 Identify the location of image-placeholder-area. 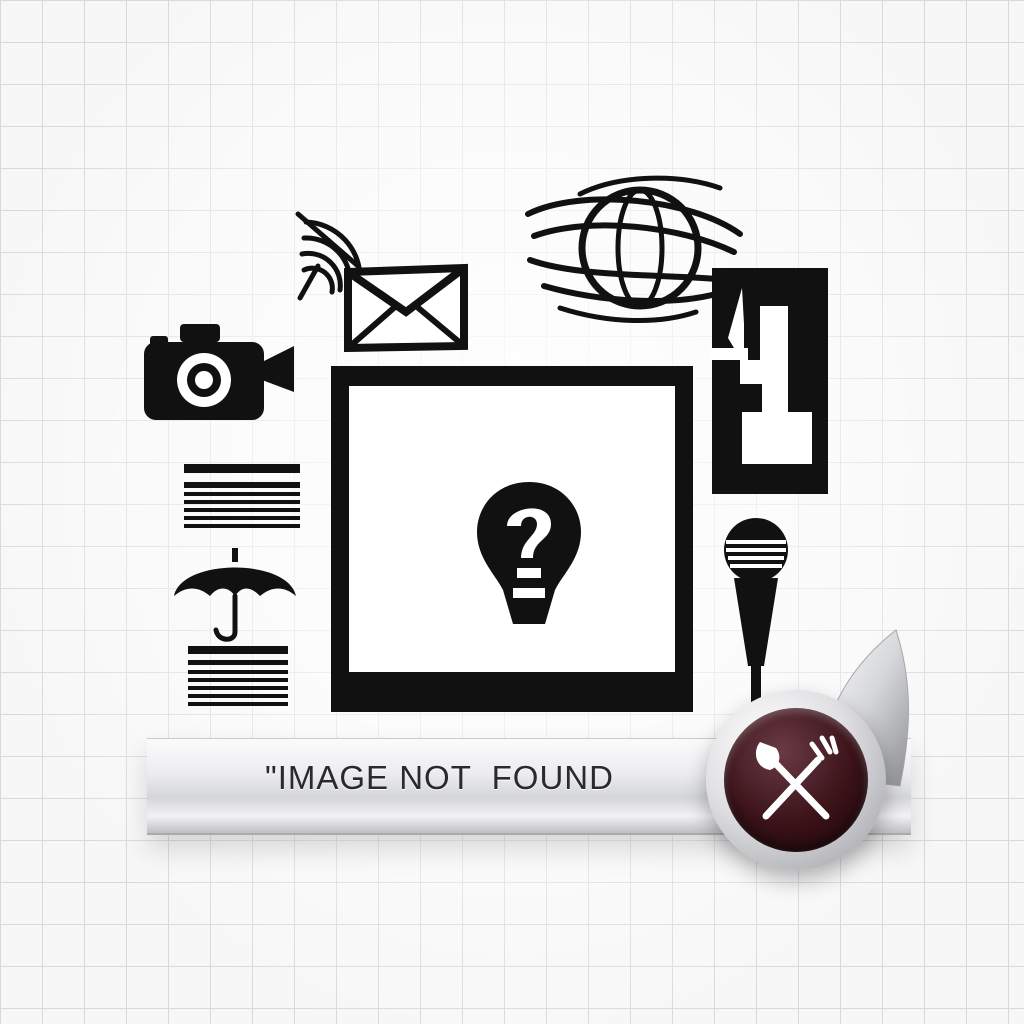
(512, 529).